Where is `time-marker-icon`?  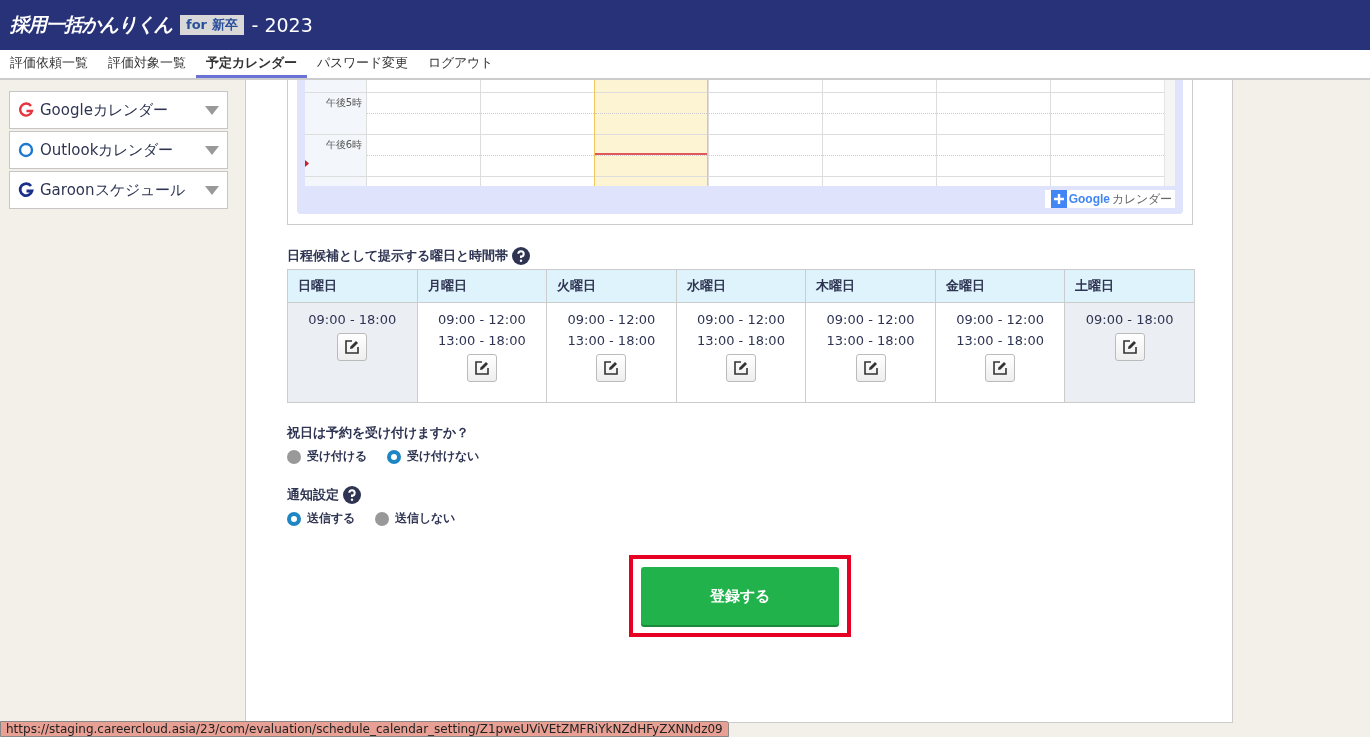 time-marker-icon is located at coordinates (307, 163).